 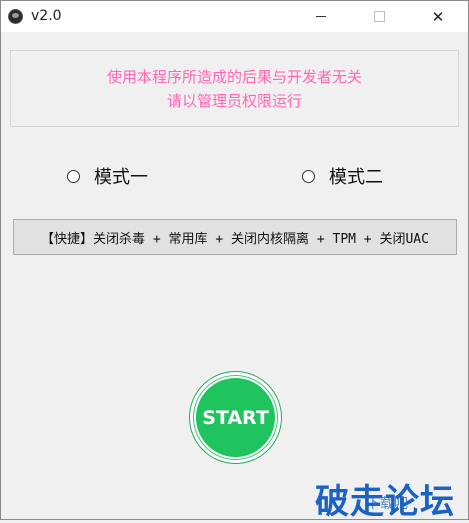 I want to click on quick-setup-button: 【快捷】关闭杀毒 + 常用库 + 关闭内核隔离 + TPM + 关闭UAC, so click(x=235, y=237).